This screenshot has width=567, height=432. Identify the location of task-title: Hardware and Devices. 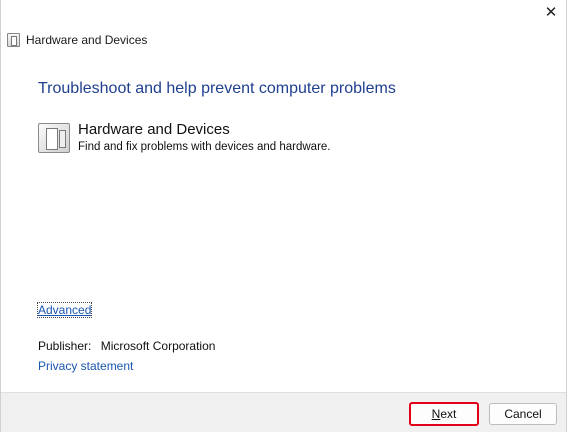
(154, 129).